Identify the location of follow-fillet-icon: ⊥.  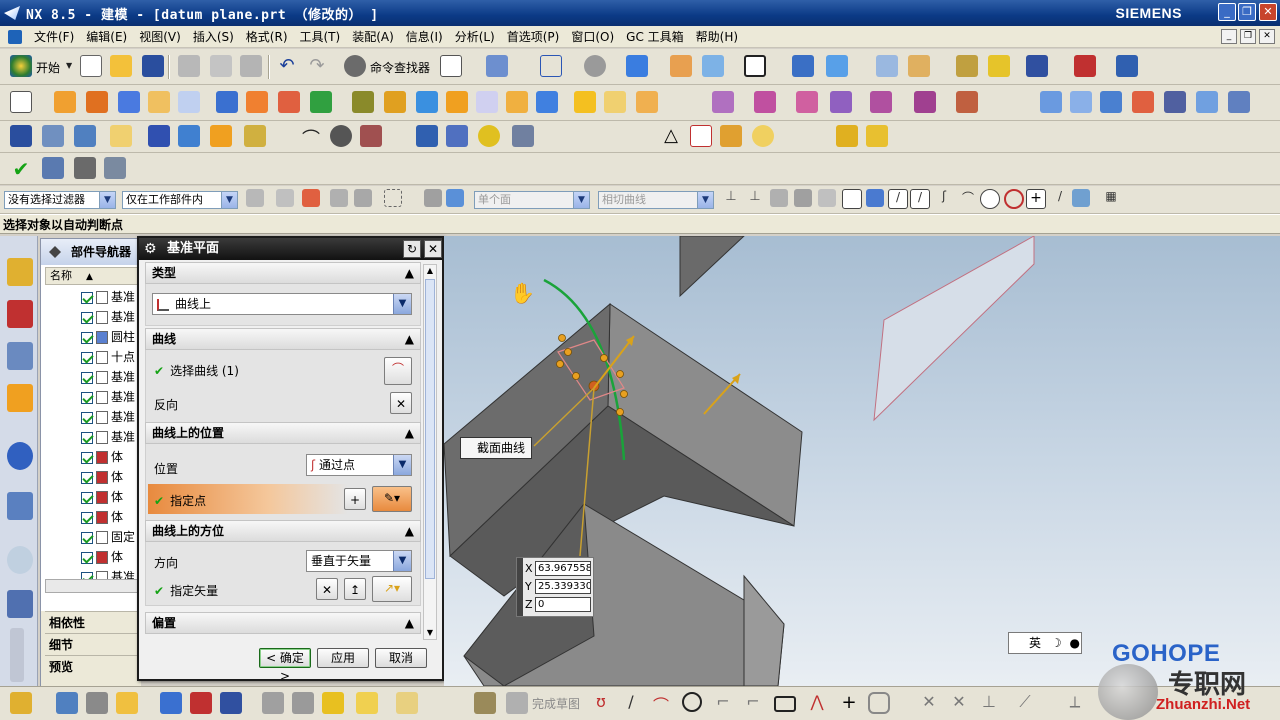
(755, 198).